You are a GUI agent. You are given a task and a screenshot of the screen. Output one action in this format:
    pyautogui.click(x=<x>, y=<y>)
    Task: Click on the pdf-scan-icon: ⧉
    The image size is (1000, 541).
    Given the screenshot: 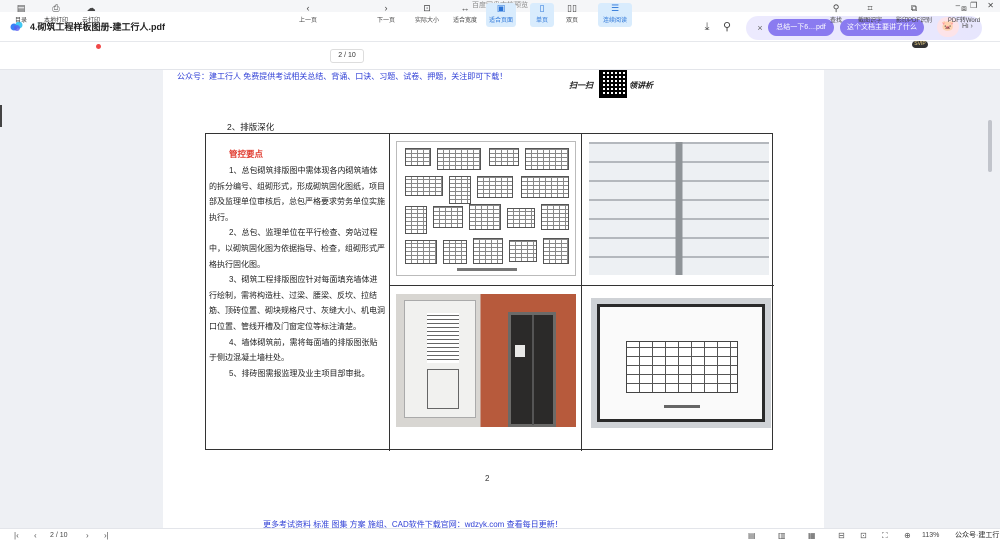 What is the action you would take?
    pyautogui.click(x=914, y=8)
    